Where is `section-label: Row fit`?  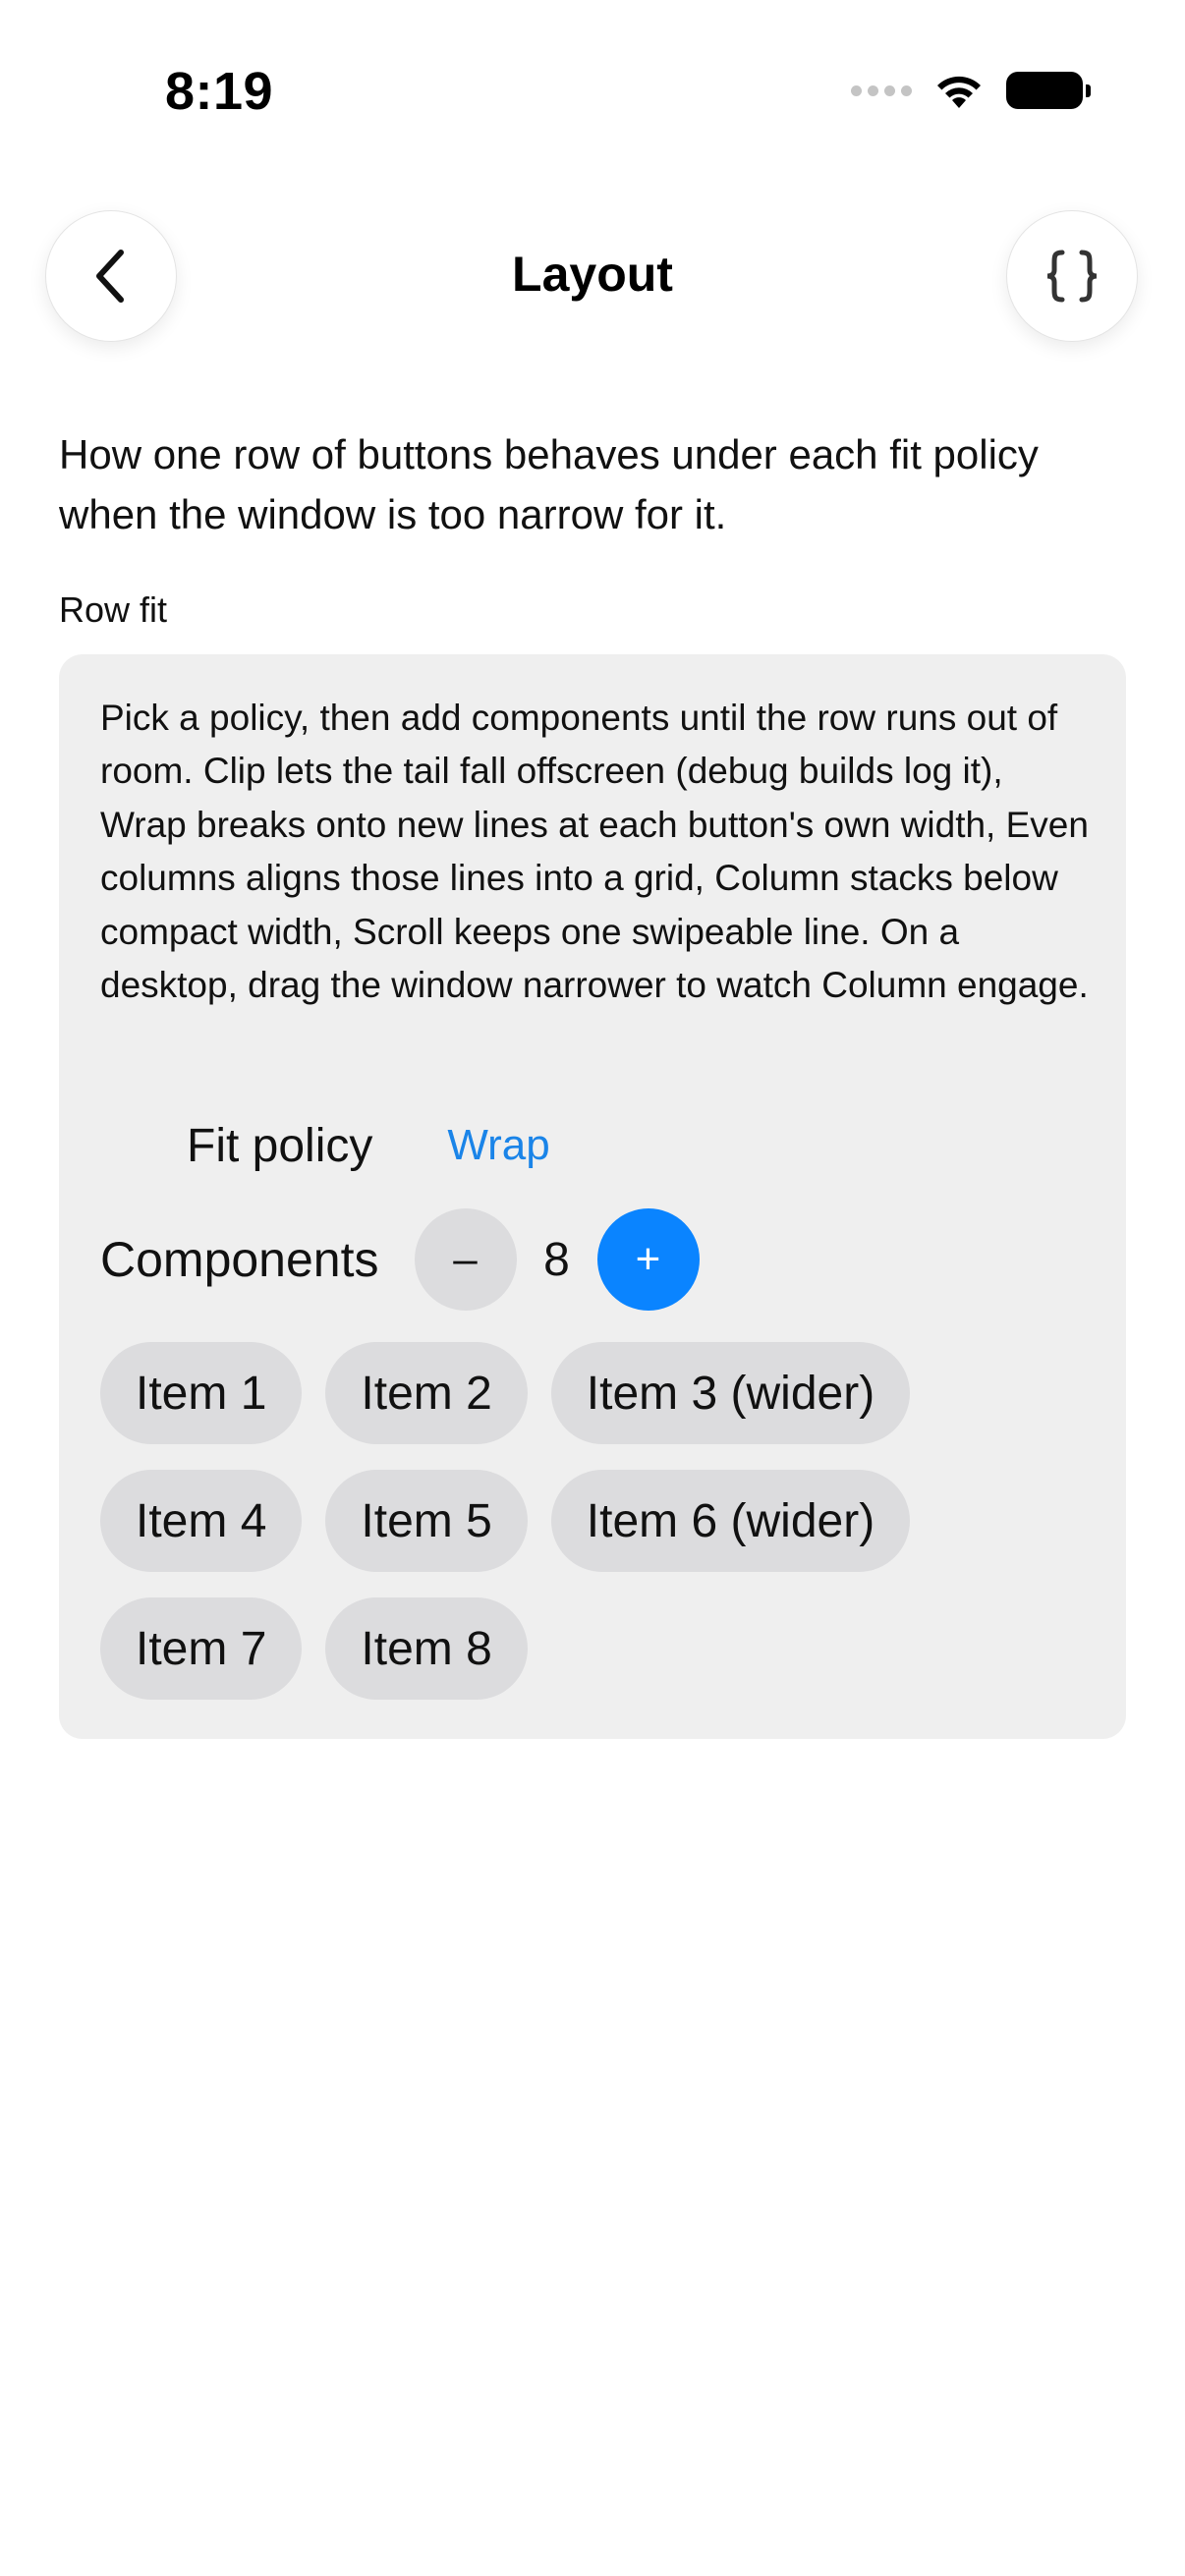 section-label: Row fit is located at coordinates (114, 609).